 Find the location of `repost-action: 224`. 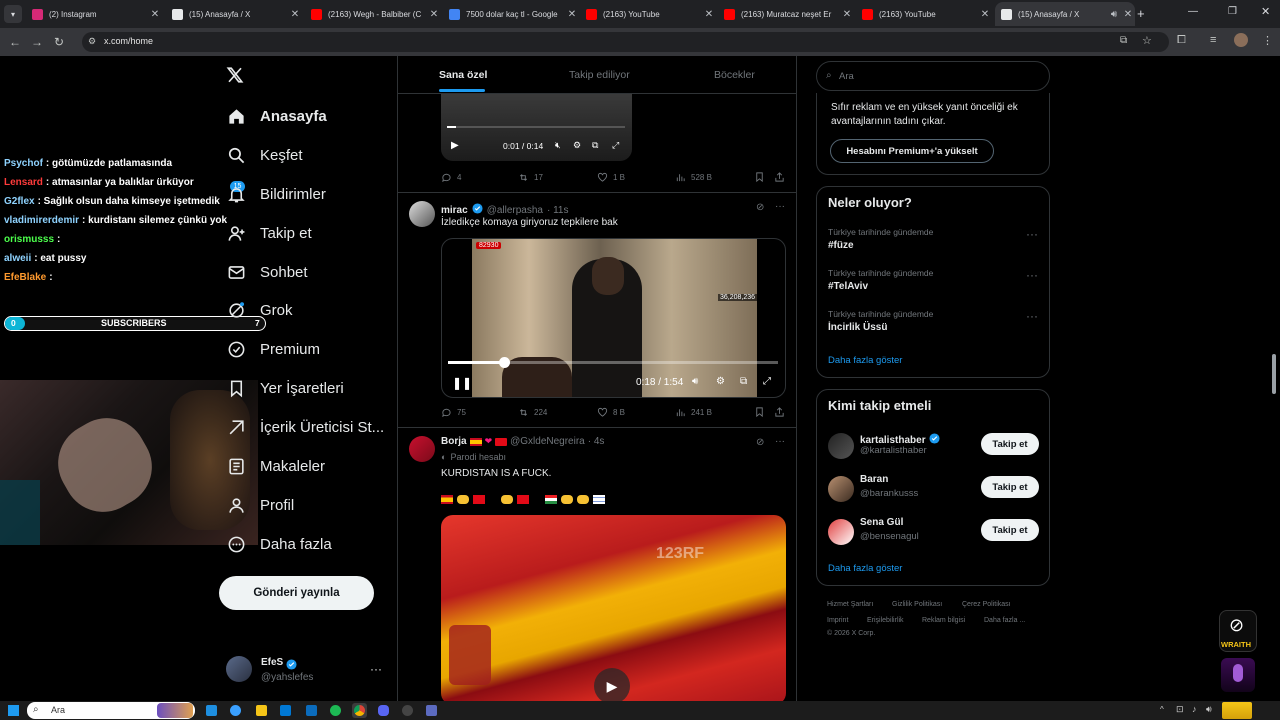

repost-action: 224 is located at coordinates (532, 412).